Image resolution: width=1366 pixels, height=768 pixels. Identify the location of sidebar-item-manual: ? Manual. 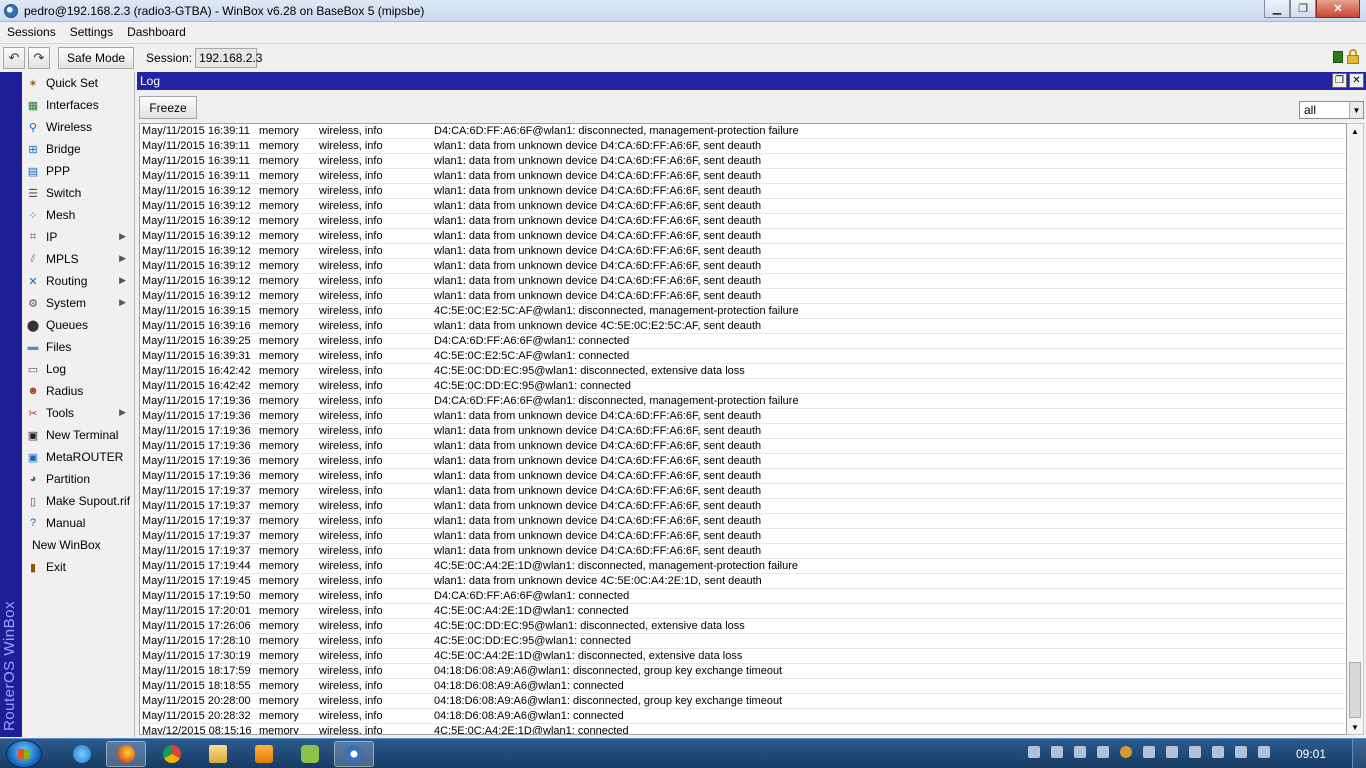
(78, 523).